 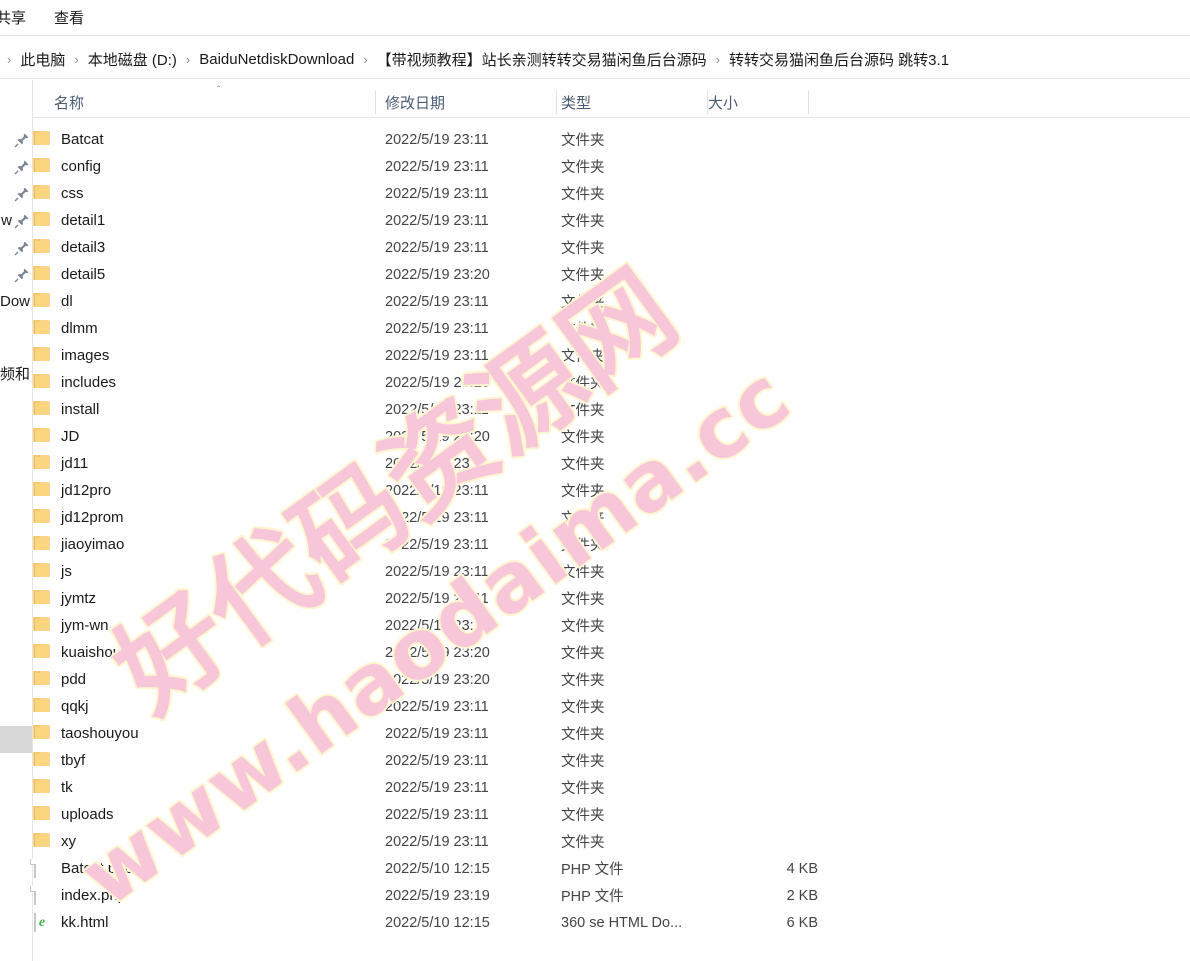 What do you see at coordinates (611, 139) in the screenshot?
I see `table-row: Batcat 2022/5/19 23:11 文件夹` at bounding box center [611, 139].